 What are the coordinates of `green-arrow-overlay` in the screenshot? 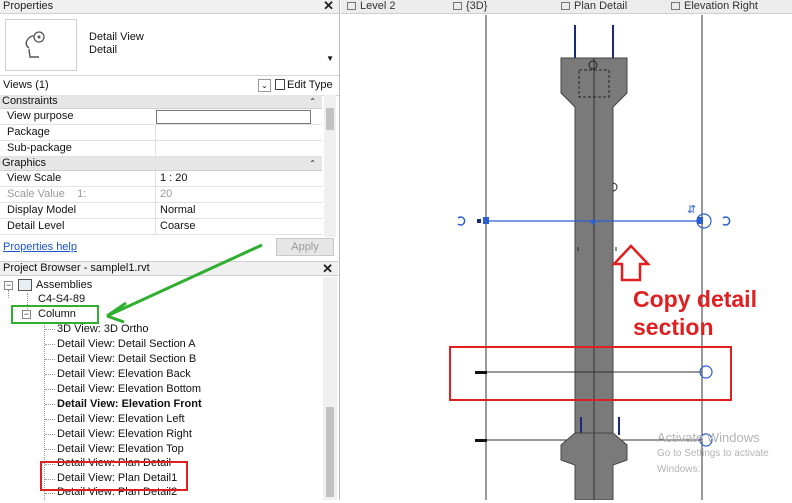 It's located at (184, 283).